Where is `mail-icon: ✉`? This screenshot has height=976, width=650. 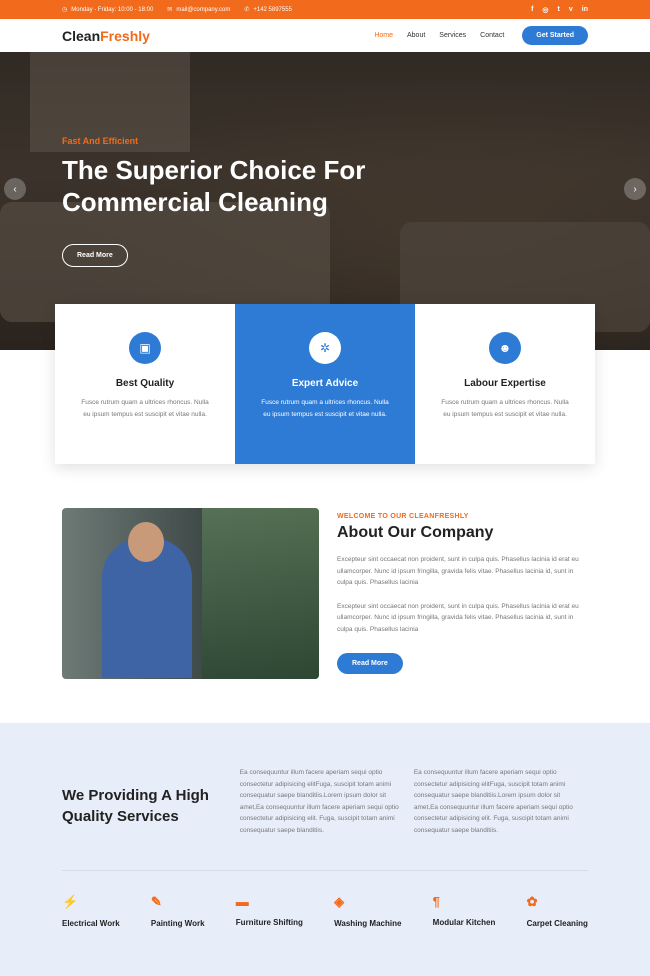
mail-icon: ✉ is located at coordinates (170, 10).